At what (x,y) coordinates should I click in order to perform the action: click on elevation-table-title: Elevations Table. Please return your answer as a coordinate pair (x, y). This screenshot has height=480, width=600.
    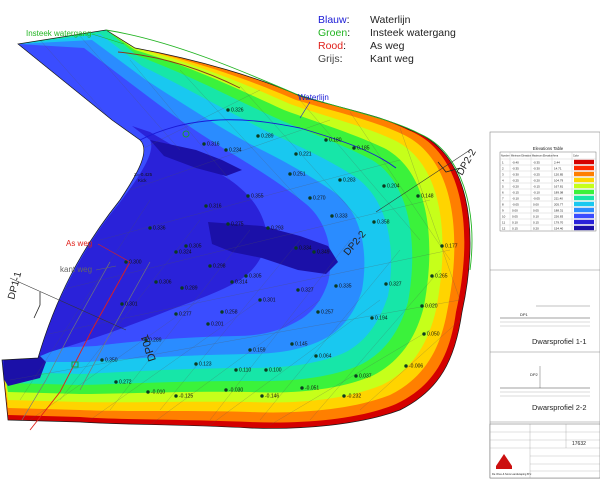
    Looking at the image, I should click on (548, 148).